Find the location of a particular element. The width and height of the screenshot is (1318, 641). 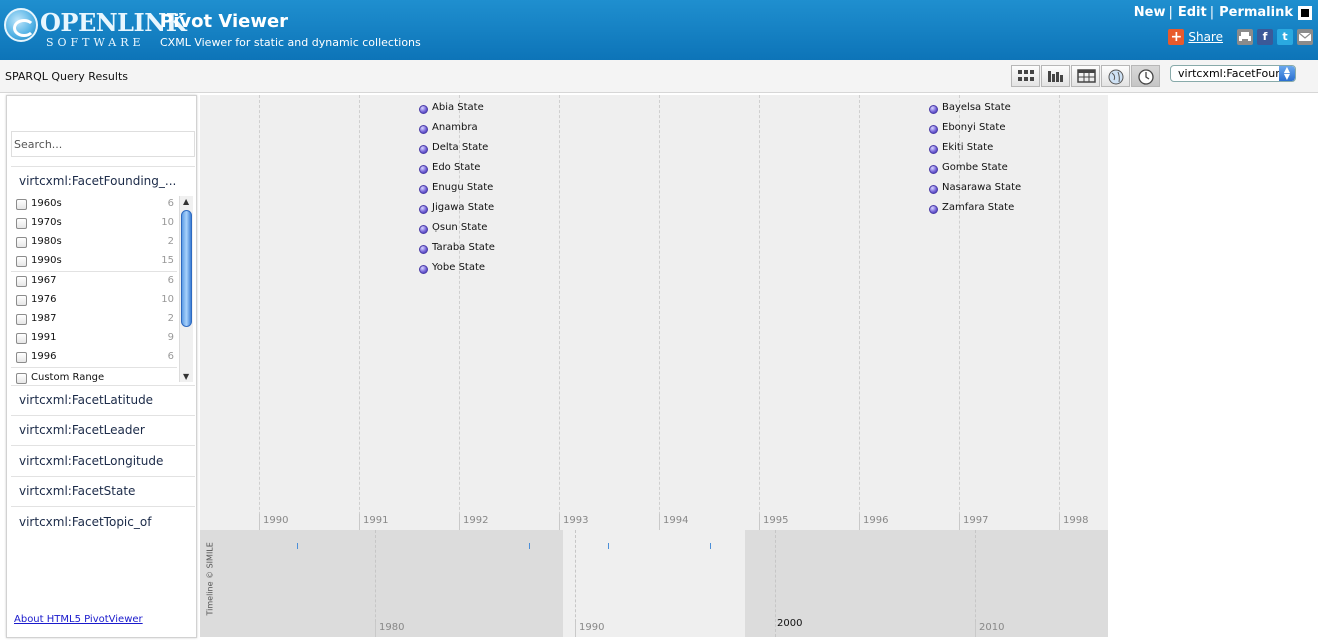

event-label: Enugu State is located at coordinates (462, 187).